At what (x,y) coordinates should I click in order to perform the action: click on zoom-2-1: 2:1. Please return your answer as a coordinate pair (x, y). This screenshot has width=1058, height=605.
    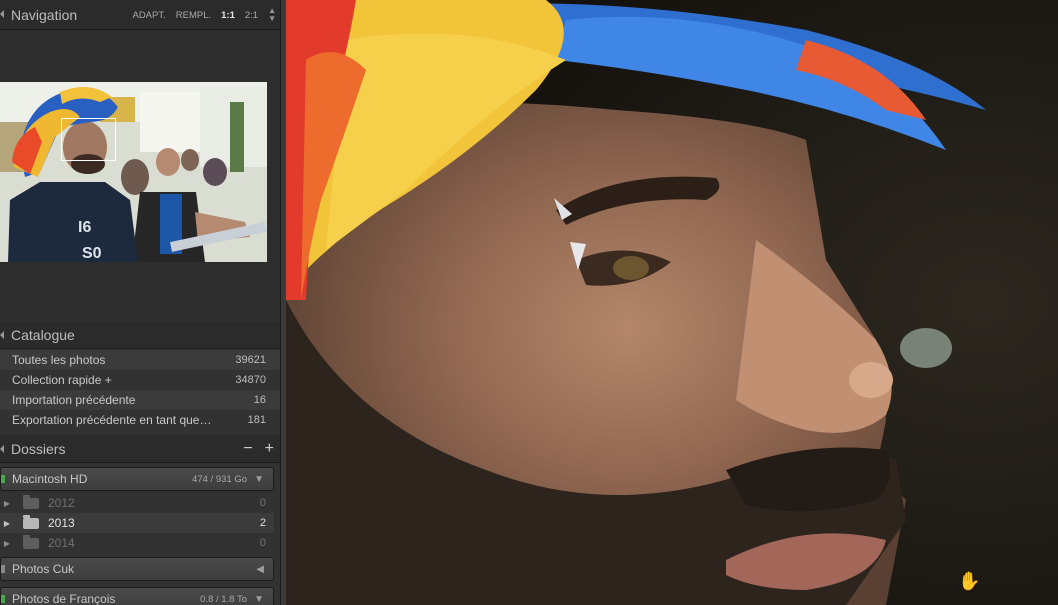
    Looking at the image, I should click on (251, 15).